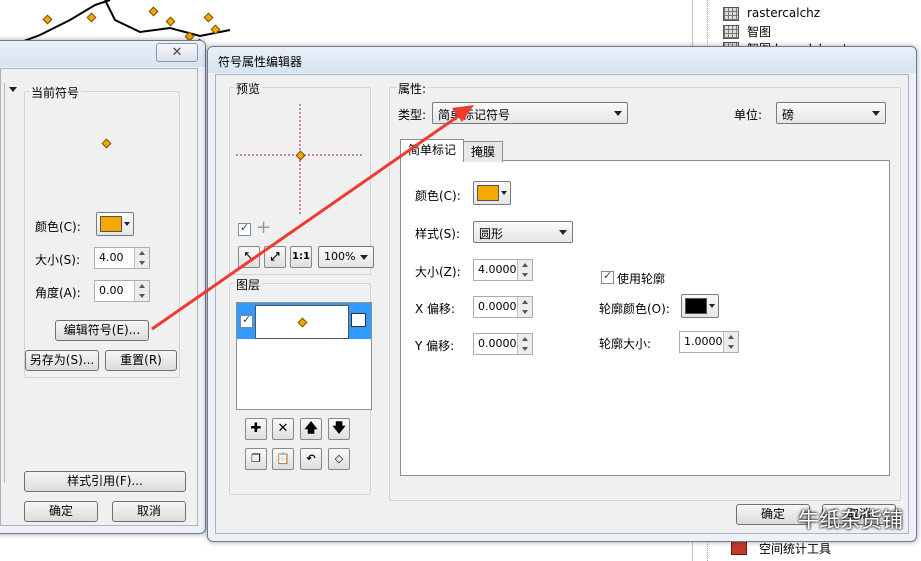 The height and width of the screenshot is (561, 921). Describe the element at coordinates (850, 520) in the screenshot. I see `watermark: 牛纸杂货铺` at that location.